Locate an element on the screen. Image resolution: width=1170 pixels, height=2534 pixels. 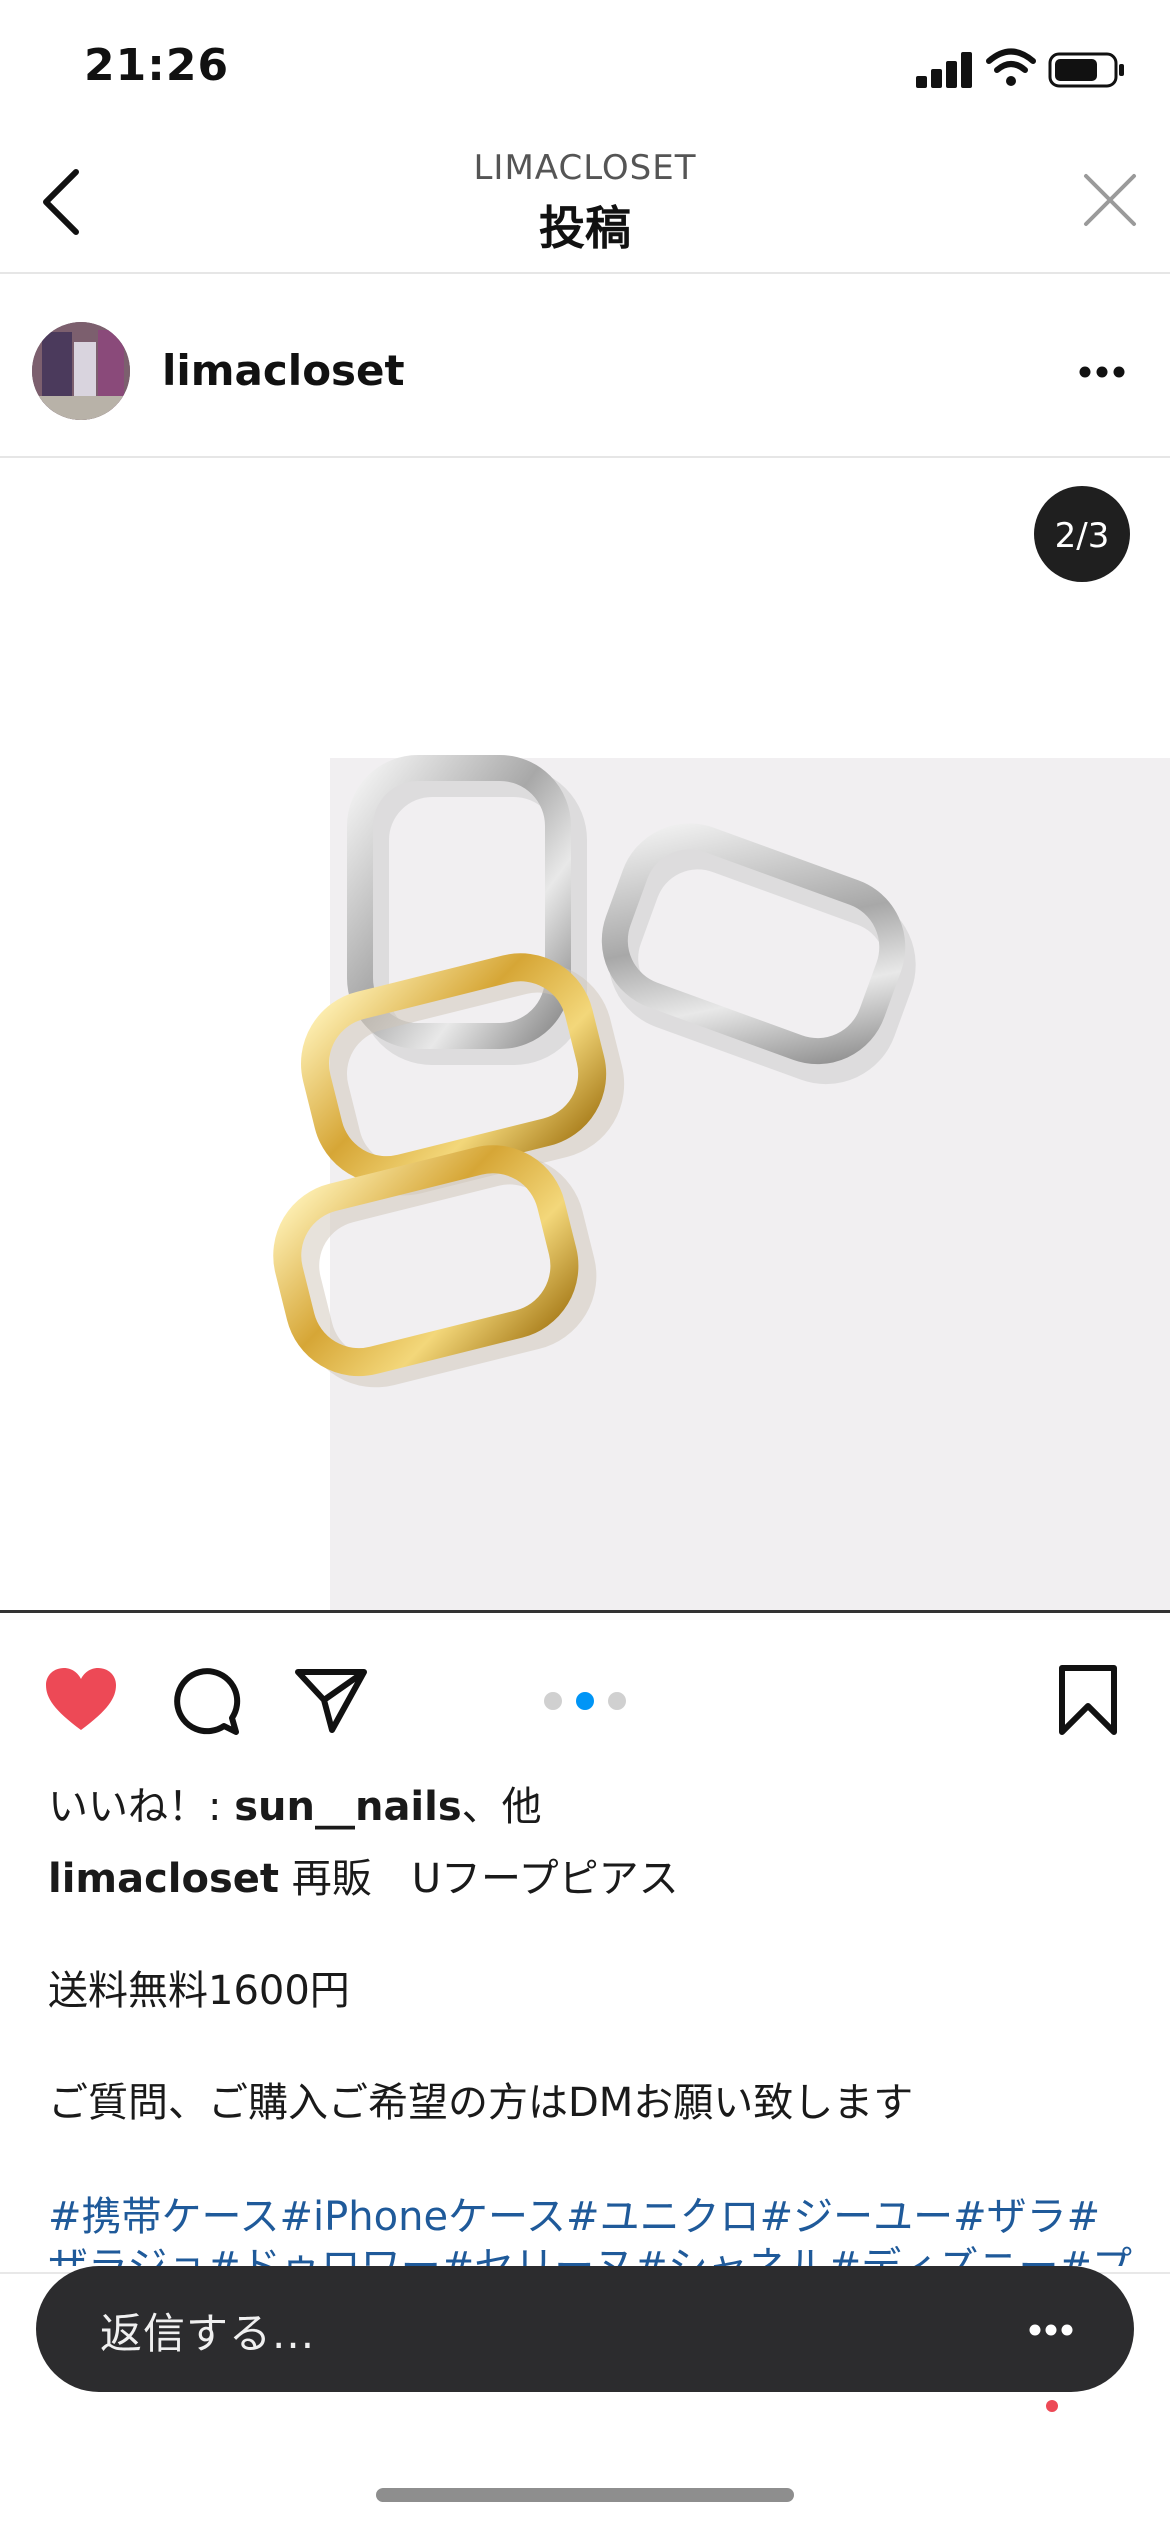
likes-user: sun__nails is located at coordinates (347, 1807).